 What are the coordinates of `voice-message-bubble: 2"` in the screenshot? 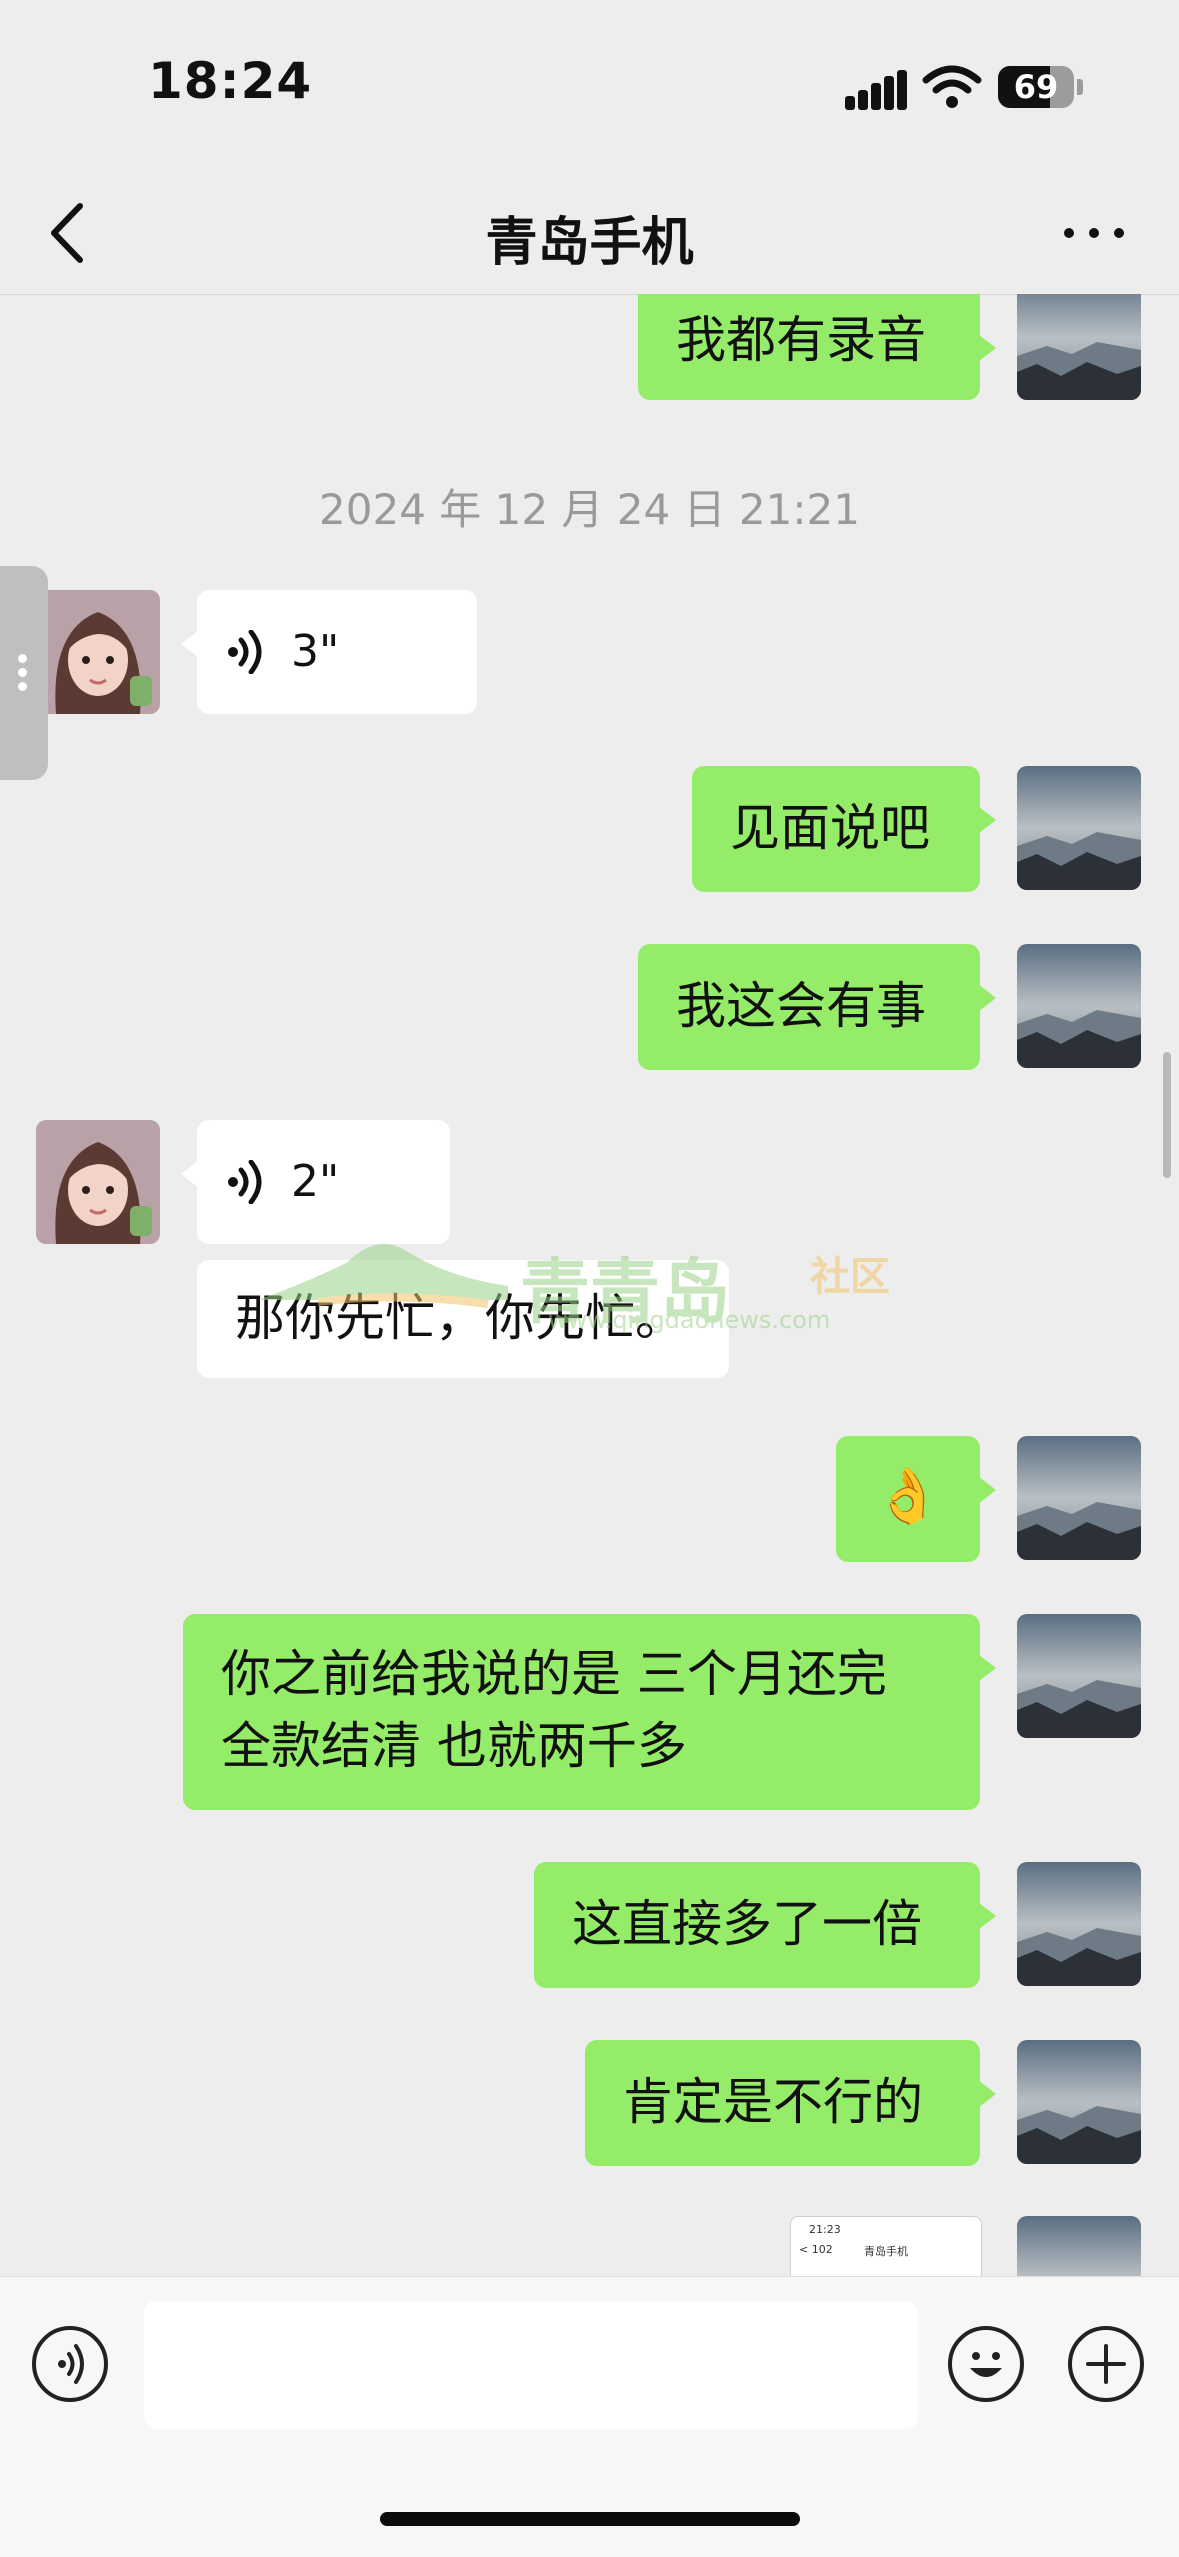 It's located at (315, 1182).